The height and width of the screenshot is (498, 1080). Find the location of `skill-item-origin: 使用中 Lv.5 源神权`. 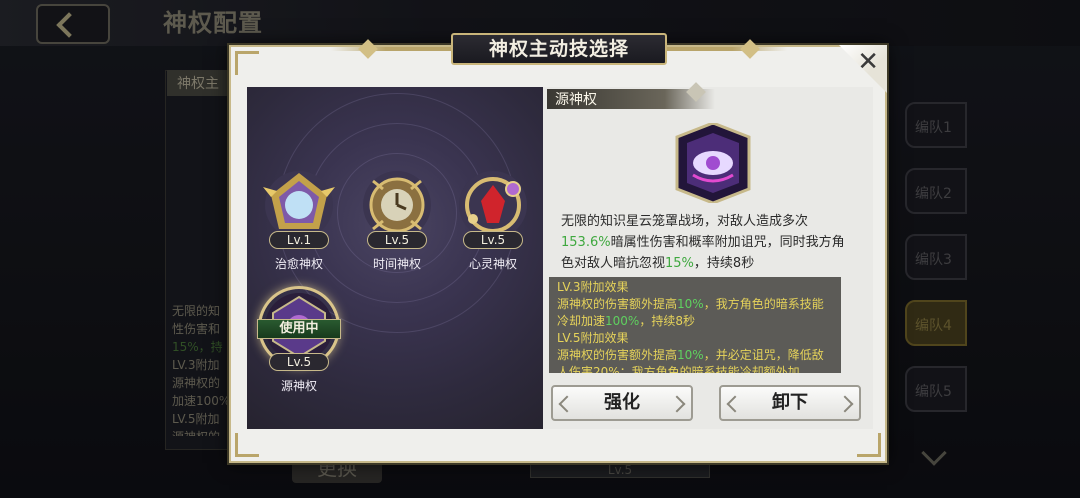

skill-item-origin: 使用中 Lv.5 源神权 is located at coordinates (299, 341).